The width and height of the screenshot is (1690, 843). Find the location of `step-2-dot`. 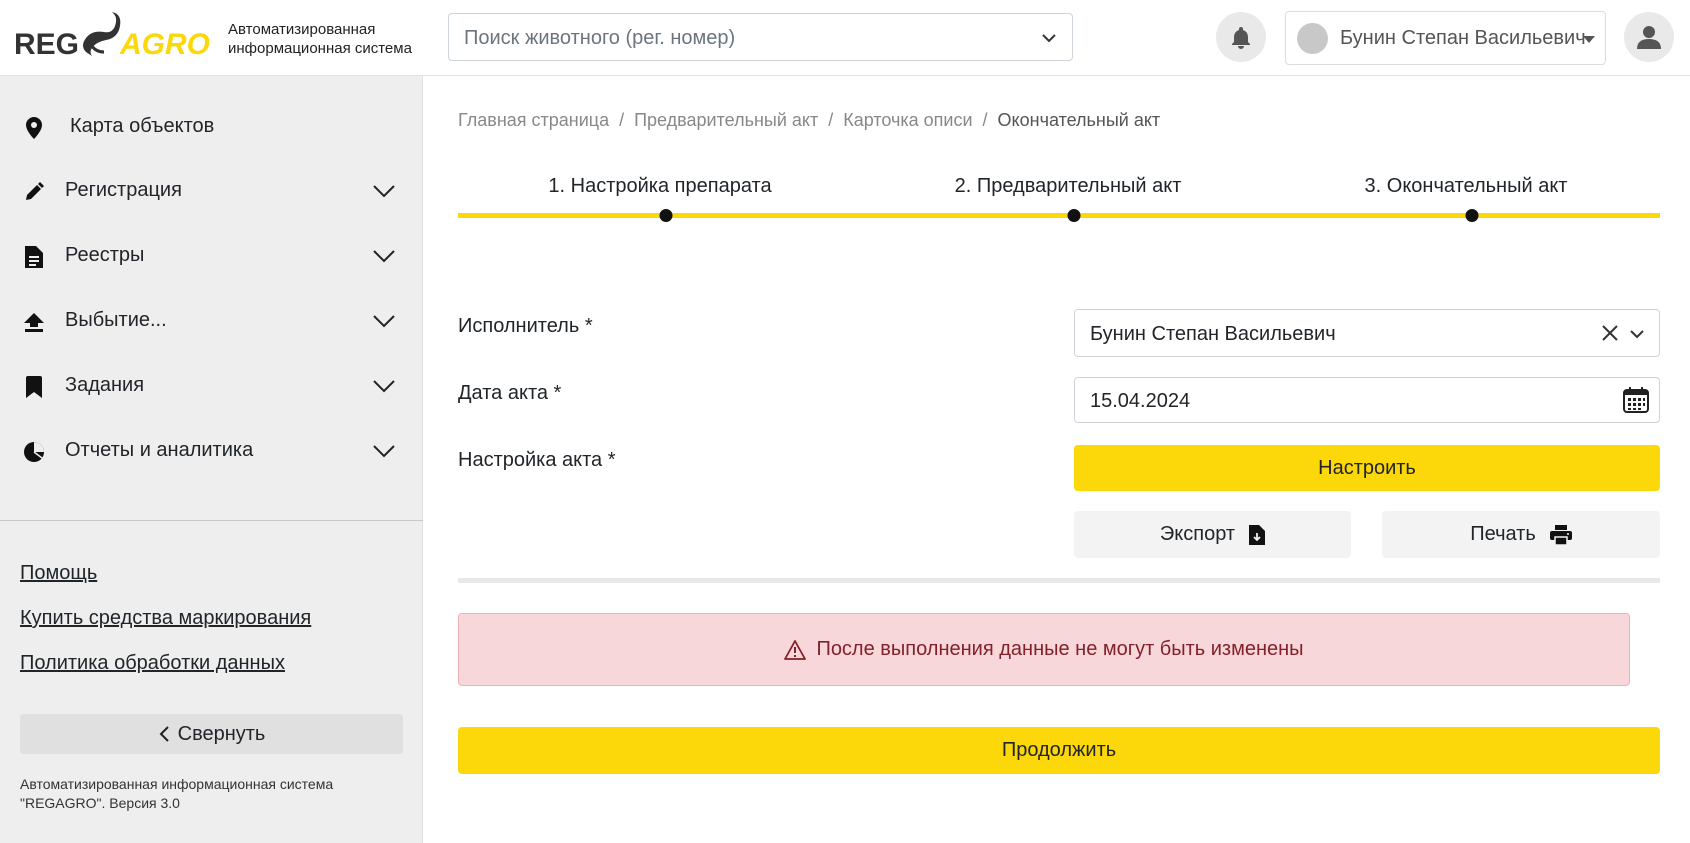

step-2-dot is located at coordinates (1074, 215).